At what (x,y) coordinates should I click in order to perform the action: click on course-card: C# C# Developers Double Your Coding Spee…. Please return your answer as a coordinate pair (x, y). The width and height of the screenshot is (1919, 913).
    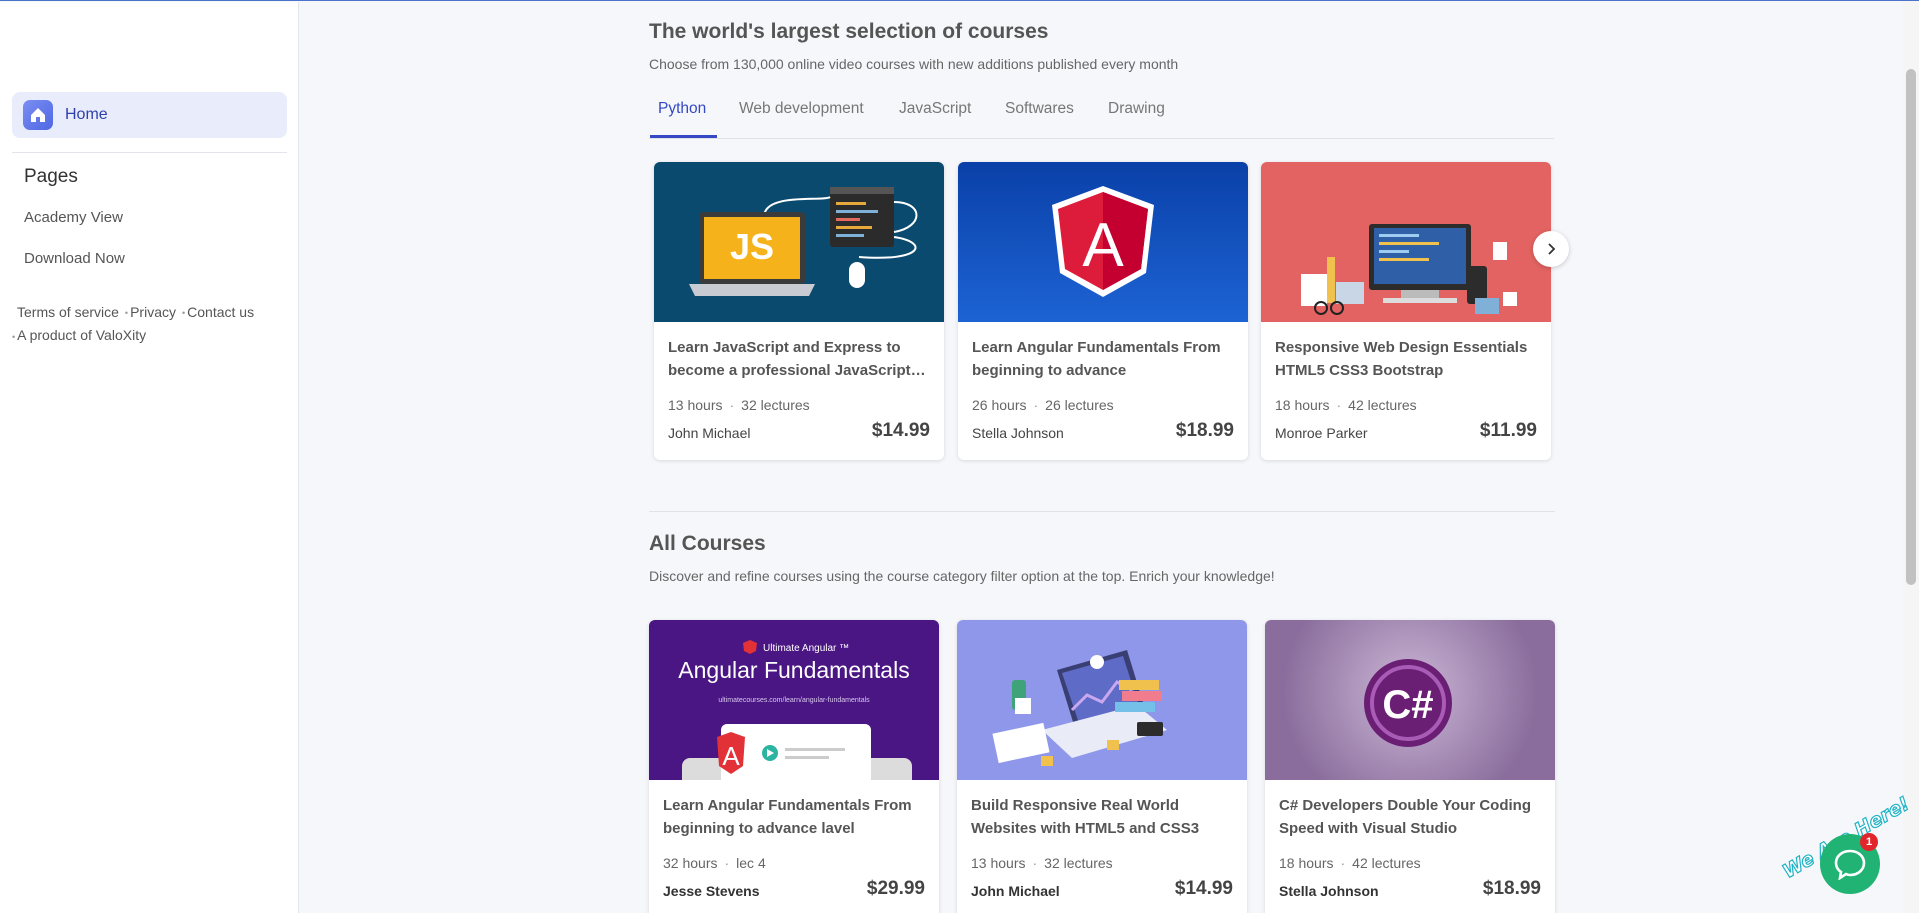
    Looking at the image, I should click on (1410, 766).